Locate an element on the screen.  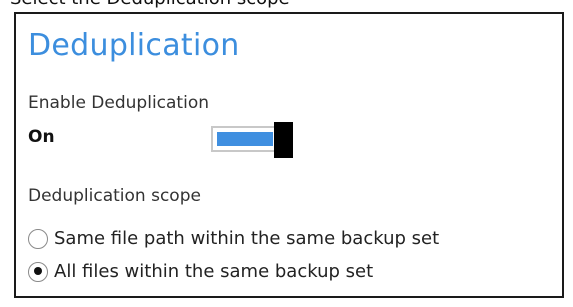
toggle-knob is located at coordinates (283, 140).